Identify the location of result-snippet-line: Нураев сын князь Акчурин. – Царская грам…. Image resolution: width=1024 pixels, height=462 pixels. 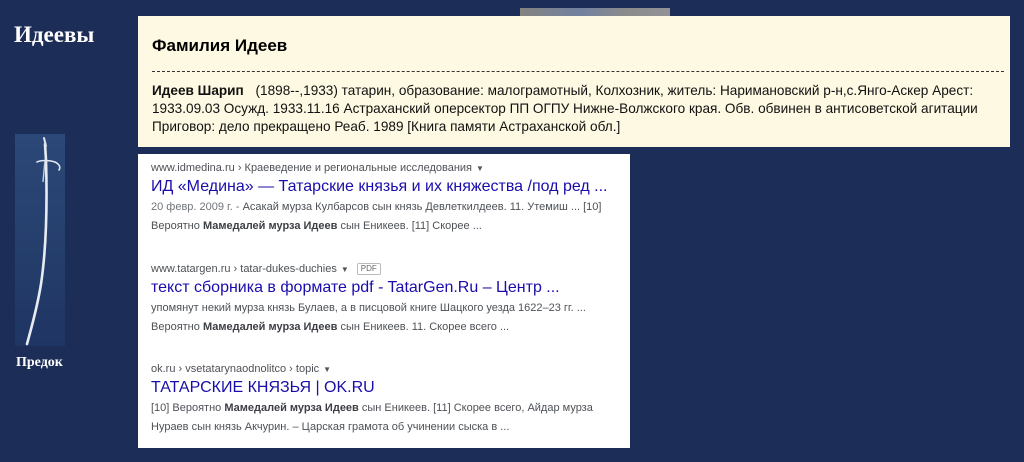
(330, 427).